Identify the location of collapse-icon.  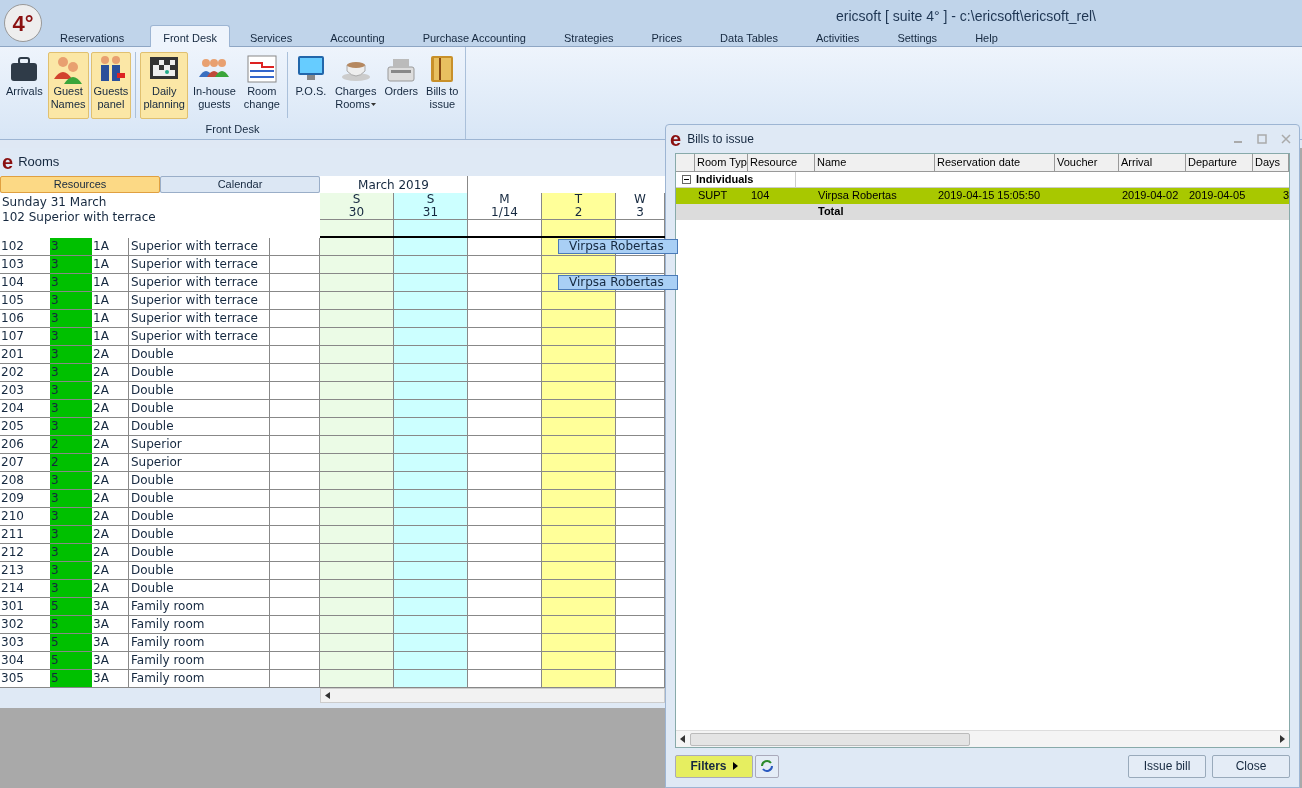
(686, 179).